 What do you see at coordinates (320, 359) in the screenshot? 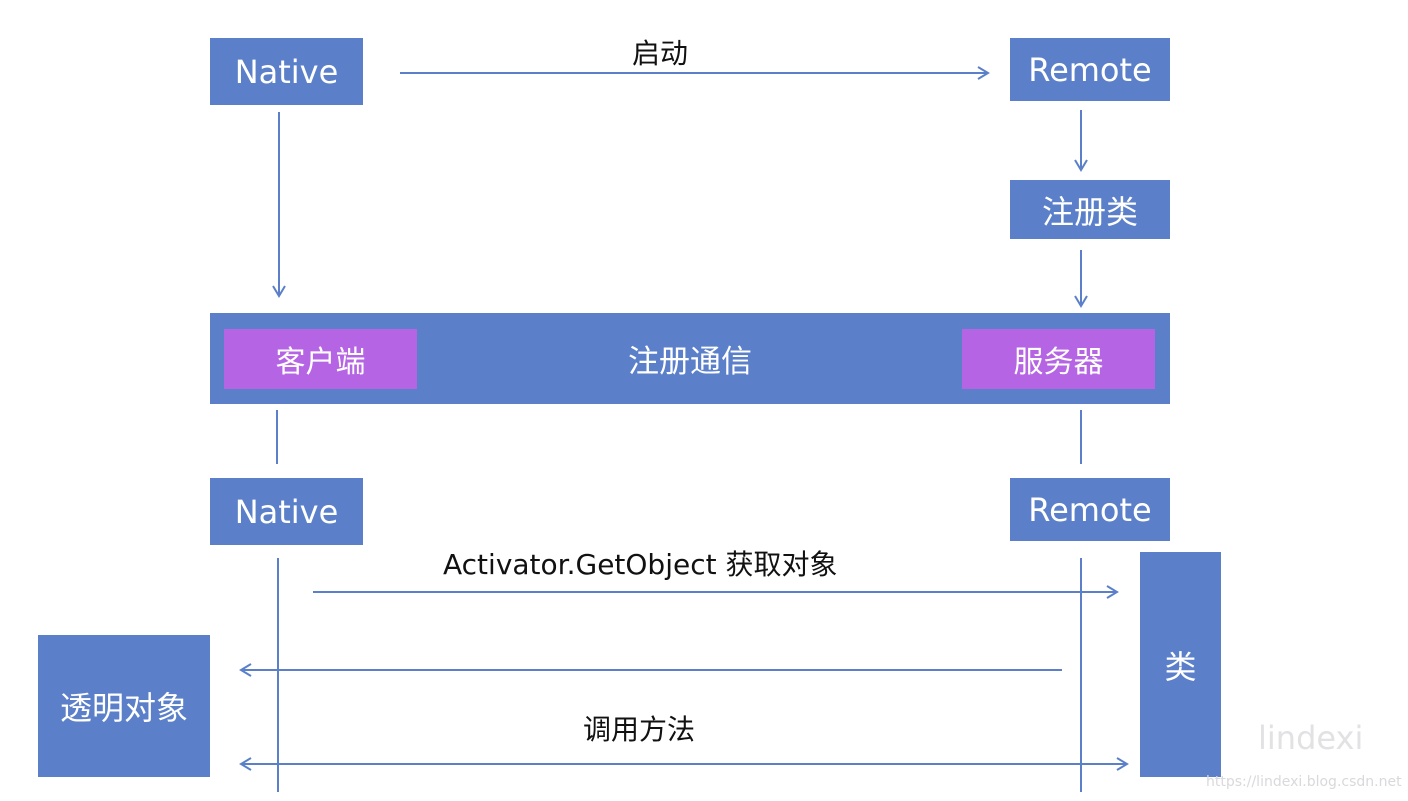
I see `client-box: 客户端` at bounding box center [320, 359].